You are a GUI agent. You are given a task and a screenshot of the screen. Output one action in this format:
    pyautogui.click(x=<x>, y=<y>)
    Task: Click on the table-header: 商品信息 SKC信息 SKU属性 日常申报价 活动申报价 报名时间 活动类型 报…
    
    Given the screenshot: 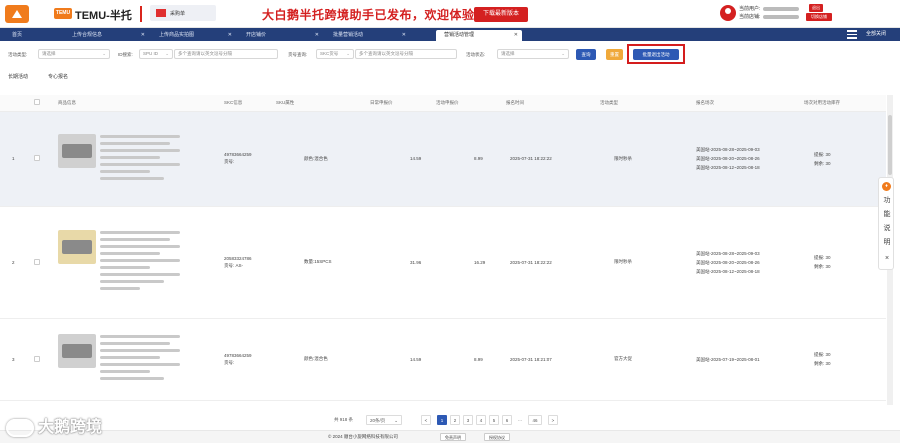 What is the action you would take?
    pyautogui.click(x=443, y=103)
    